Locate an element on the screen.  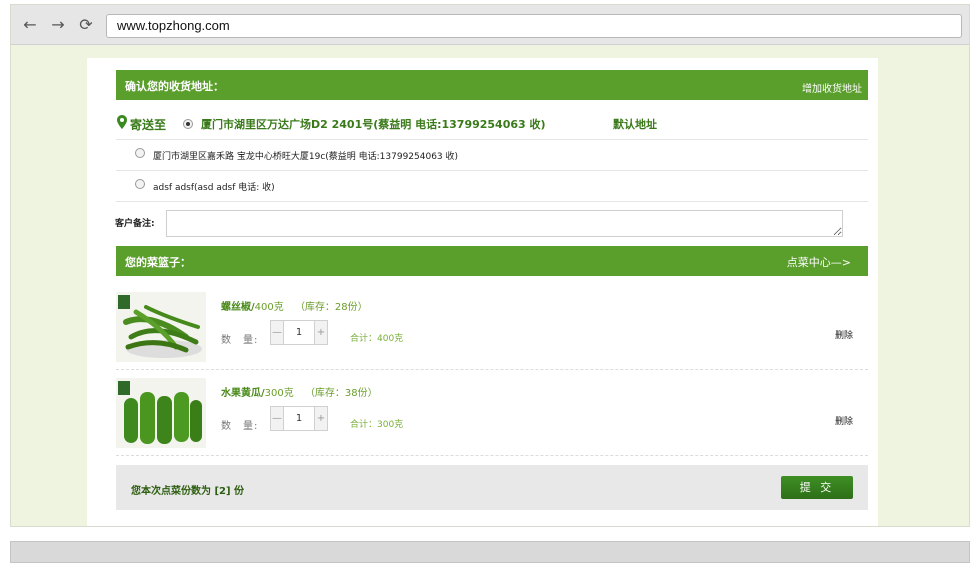
default-address-label: 默认地址 is located at coordinates (635, 124).